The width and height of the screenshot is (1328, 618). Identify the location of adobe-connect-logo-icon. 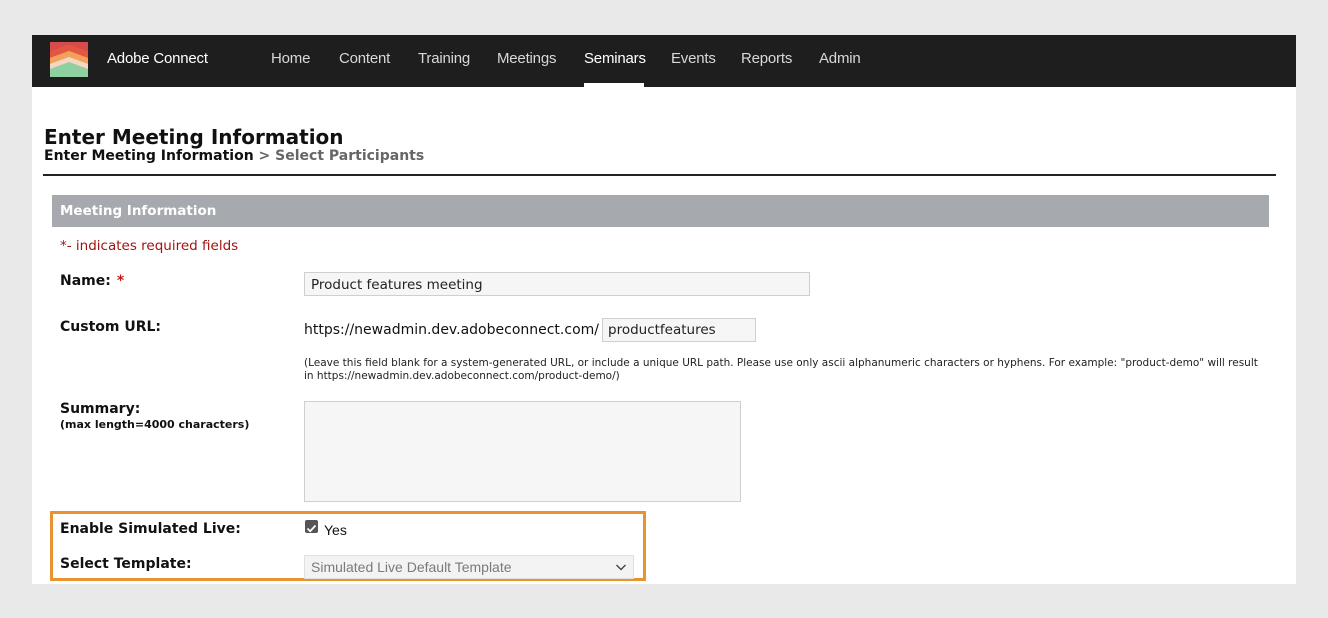
(69, 59).